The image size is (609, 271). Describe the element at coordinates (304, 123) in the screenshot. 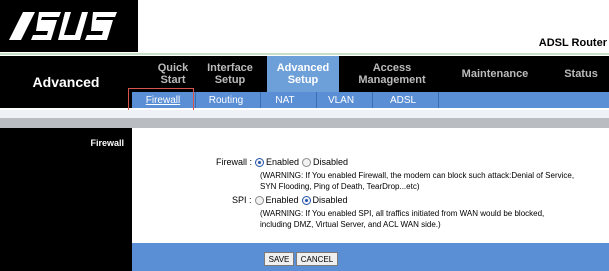

I see `grey-band` at that location.